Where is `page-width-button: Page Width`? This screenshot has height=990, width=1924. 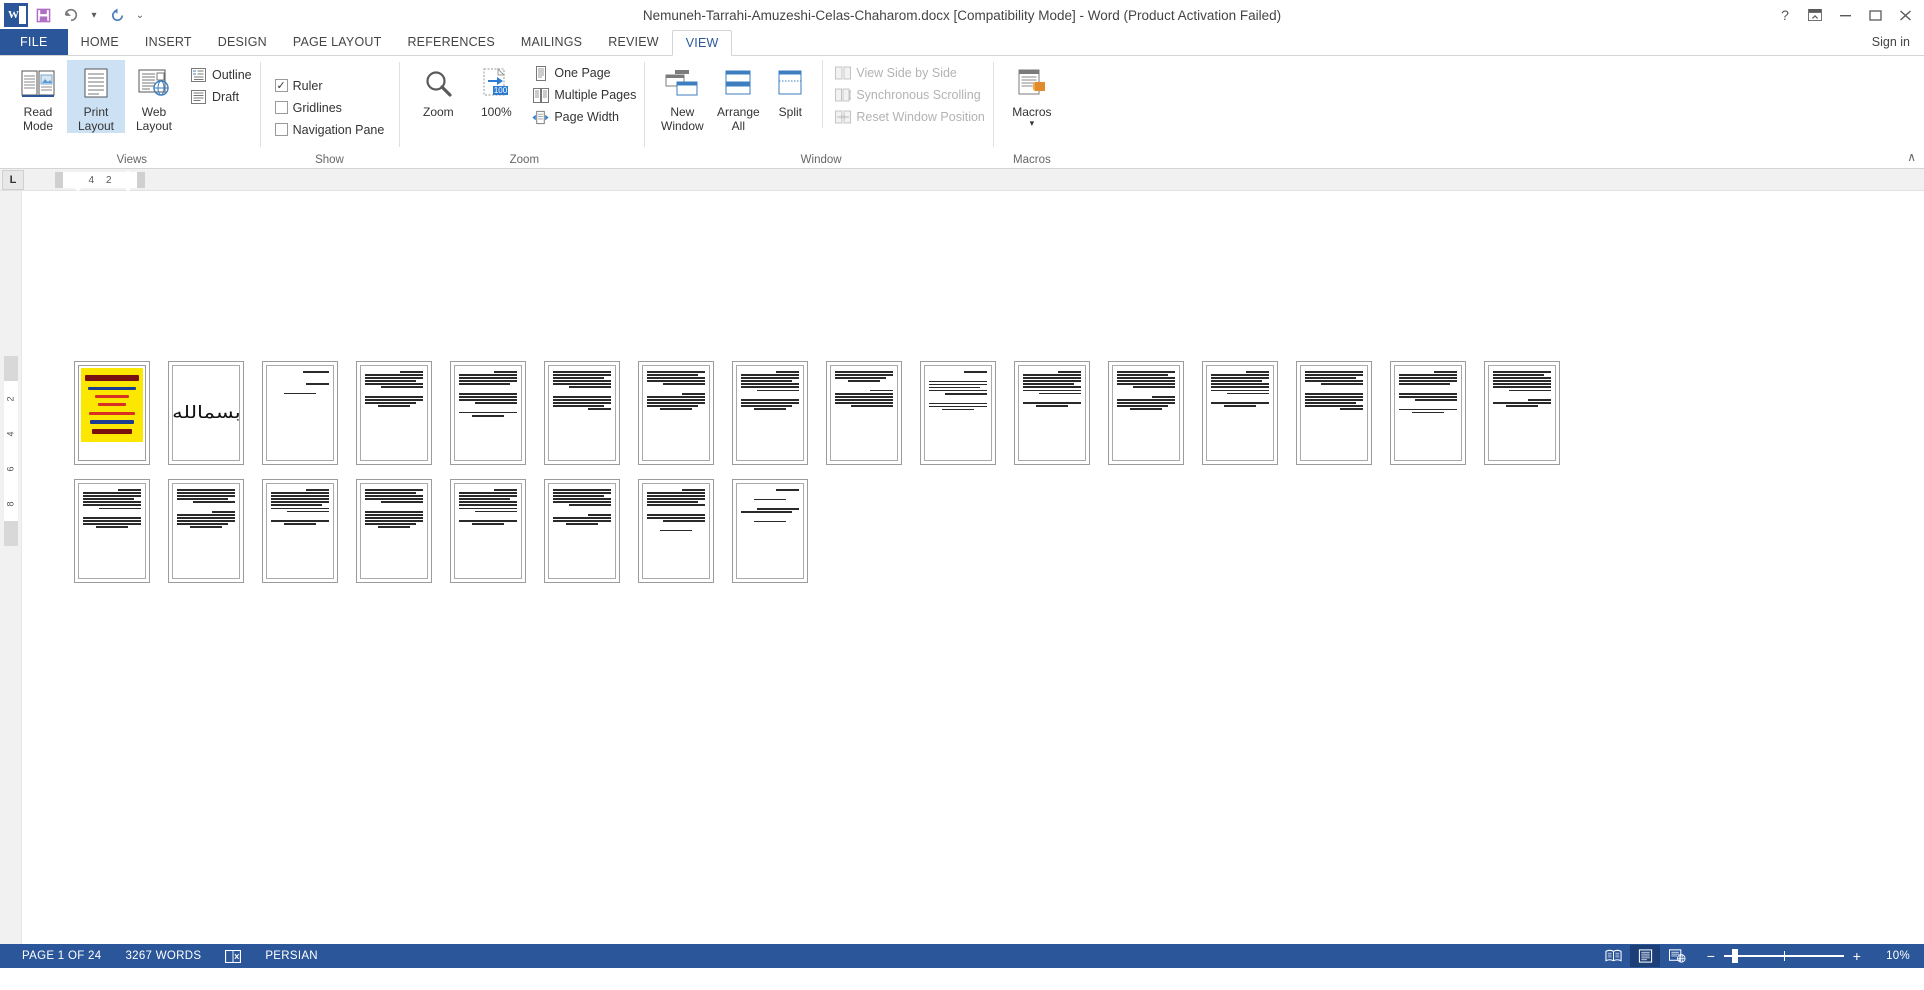 page-width-button: Page Width is located at coordinates (584, 117).